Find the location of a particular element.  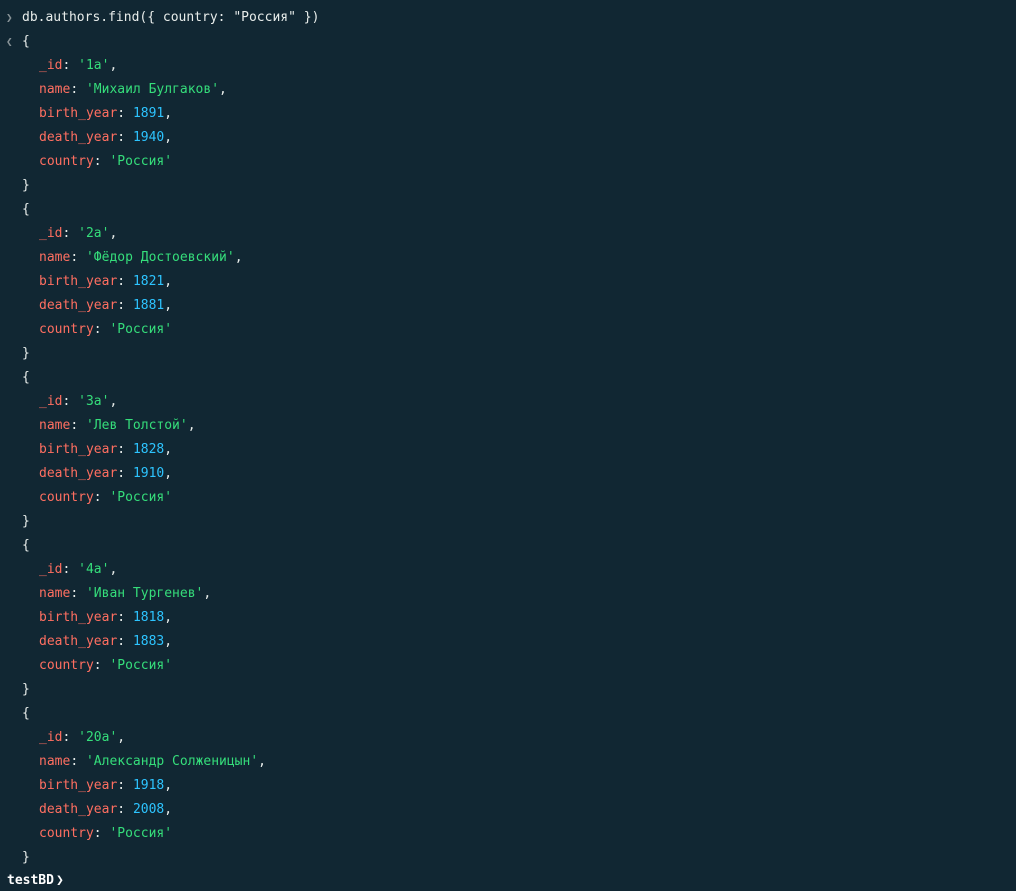

field-value: 1828 is located at coordinates (148, 449).